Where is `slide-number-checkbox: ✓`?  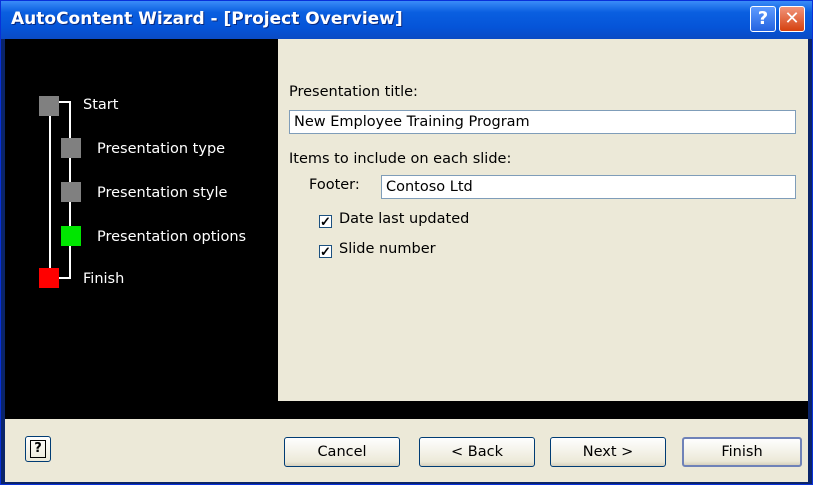 slide-number-checkbox: ✓ is located at coordinates (325, 251).